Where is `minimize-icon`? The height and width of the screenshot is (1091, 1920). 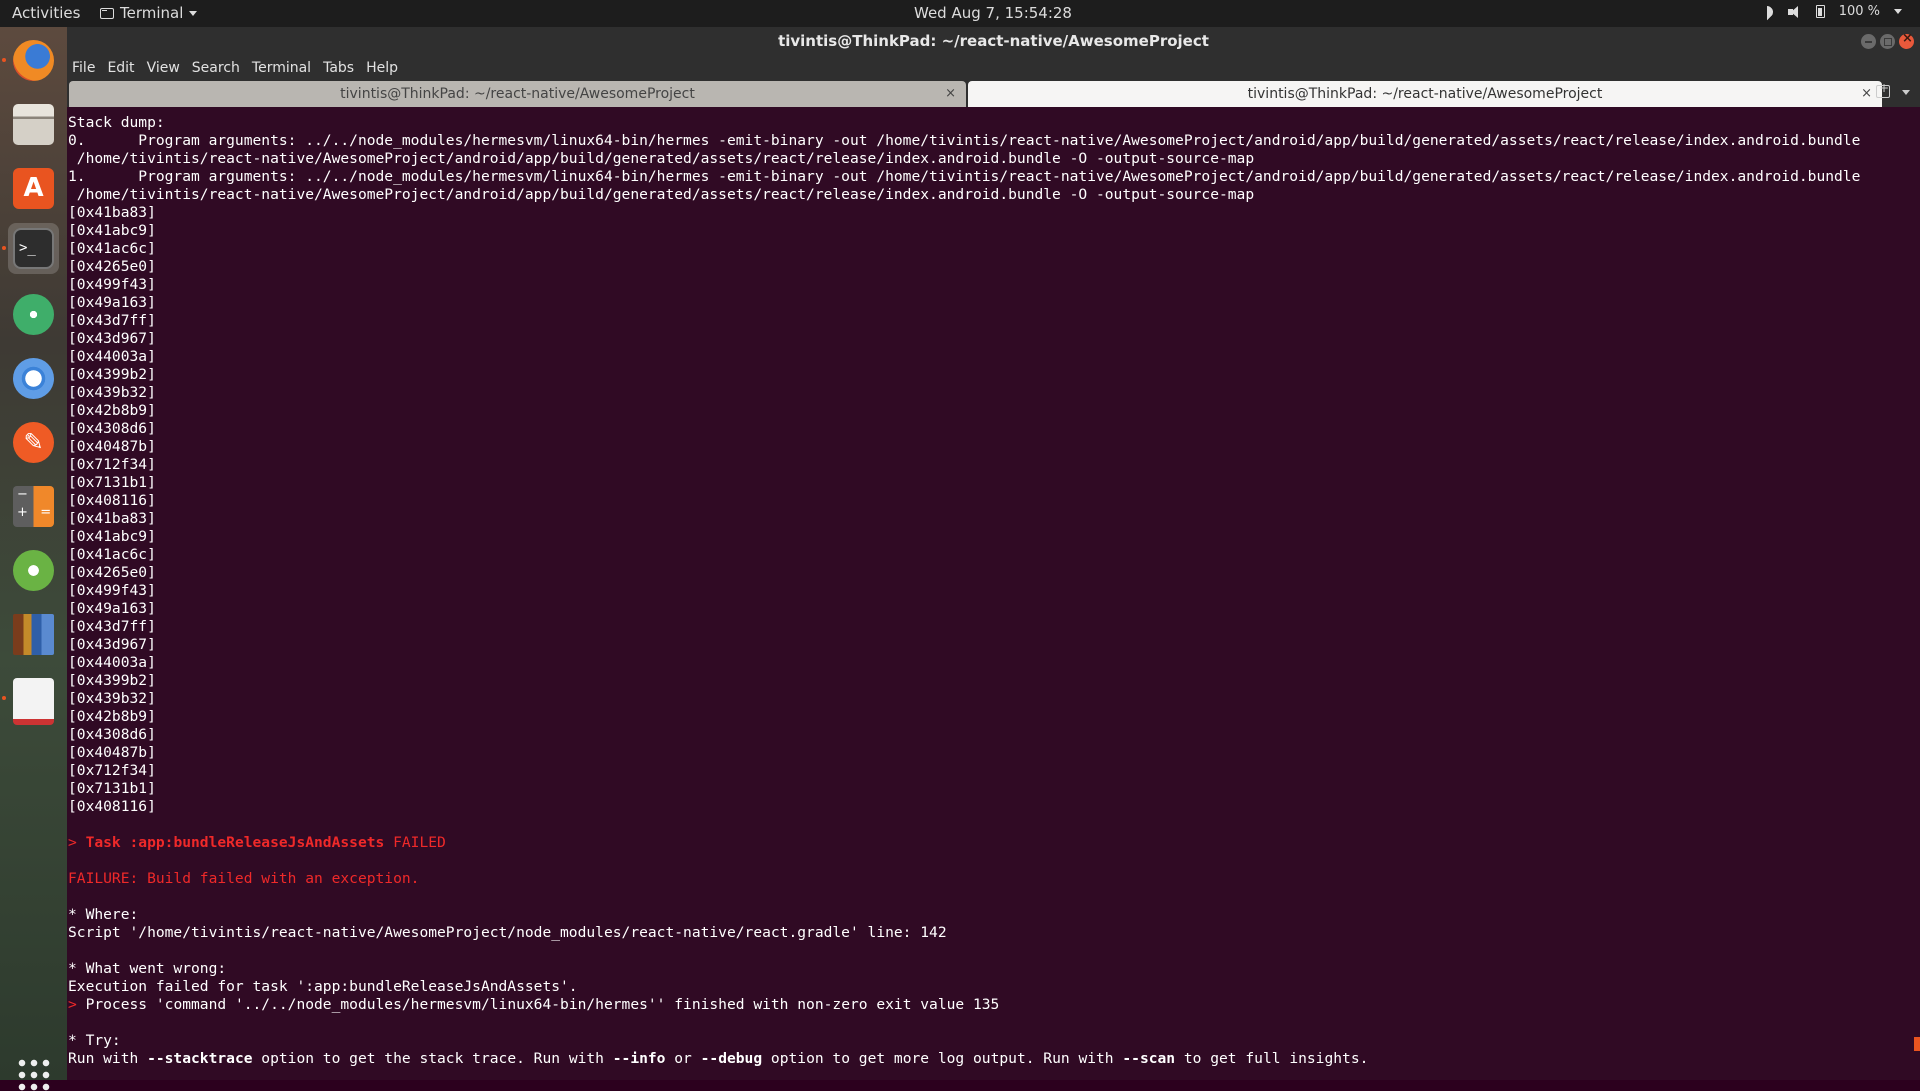
minimize-icon is located at coordinates (1868, 41).